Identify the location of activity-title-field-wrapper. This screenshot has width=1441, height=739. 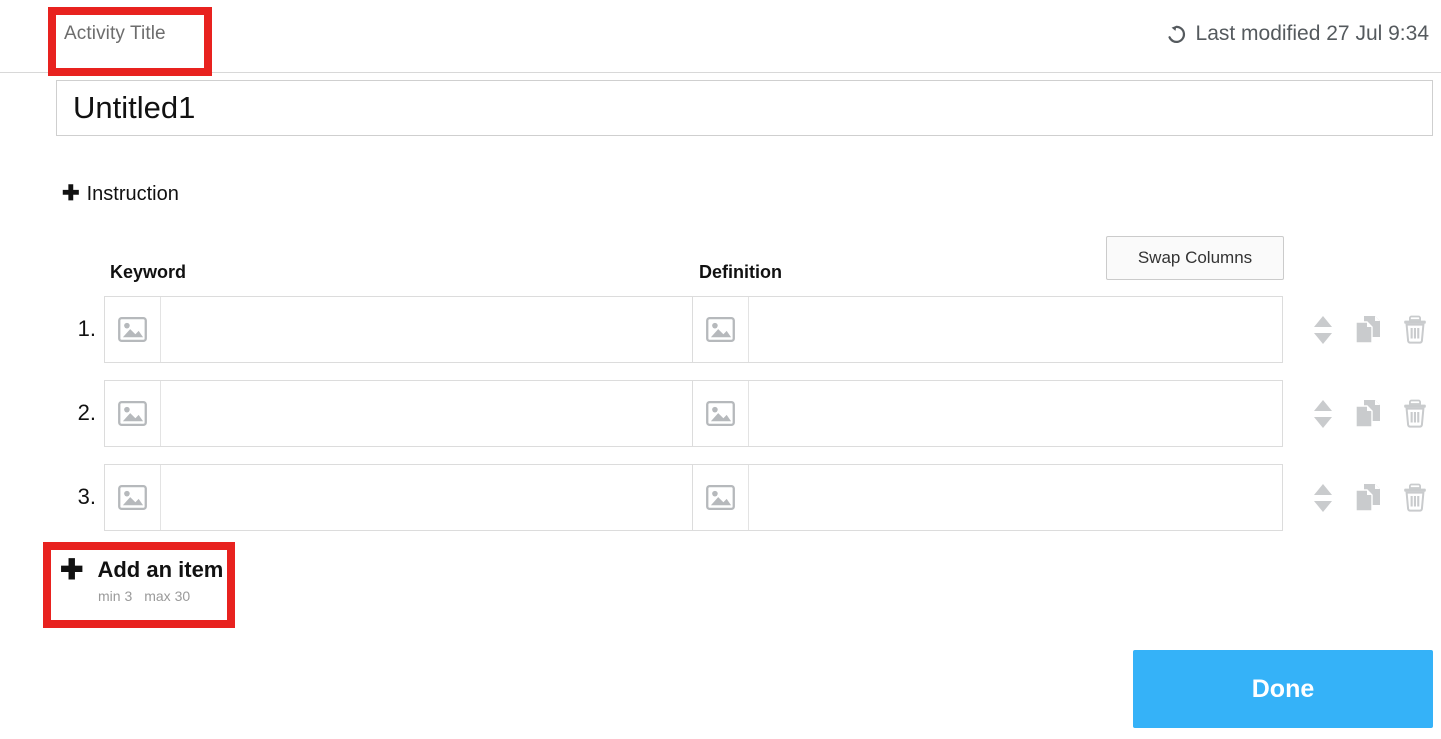
(744, 108).